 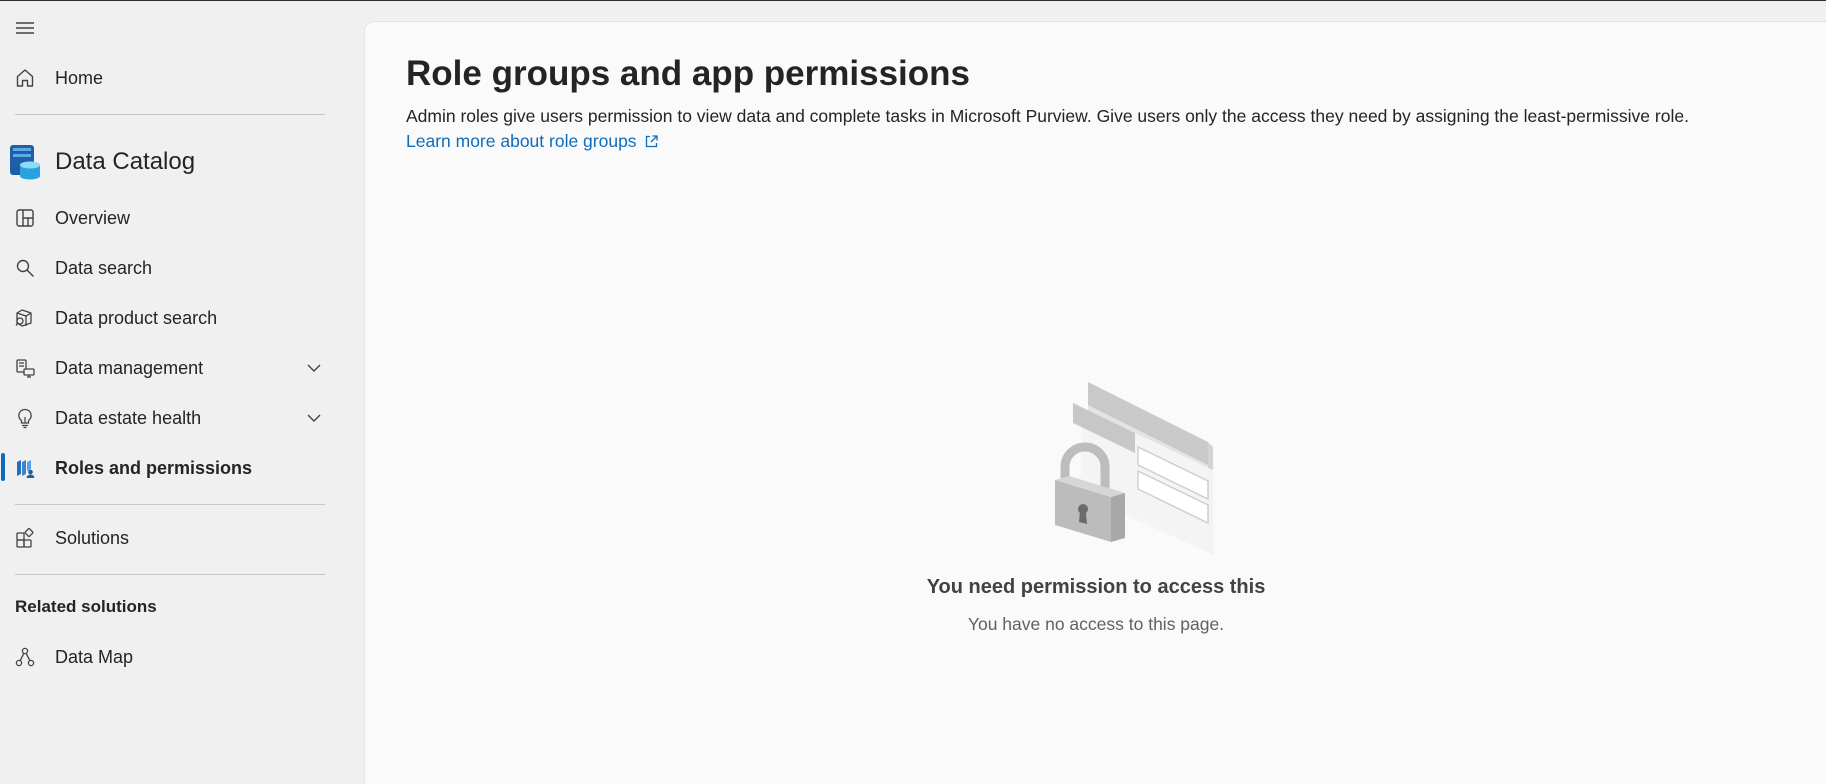 I want to click on related-solutions-heading: Related solutions, so click(x=86, y=606).